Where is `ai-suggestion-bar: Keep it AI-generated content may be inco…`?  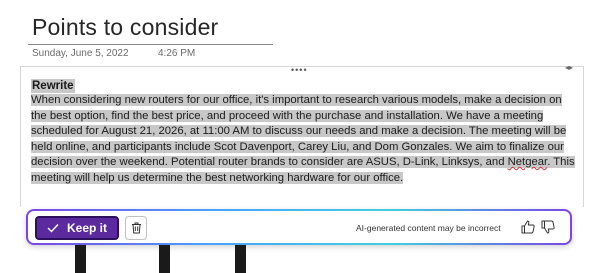
ai-suggestion-bar: Keep it AI-generated content may be inco… is located at coordinates (299, 227).